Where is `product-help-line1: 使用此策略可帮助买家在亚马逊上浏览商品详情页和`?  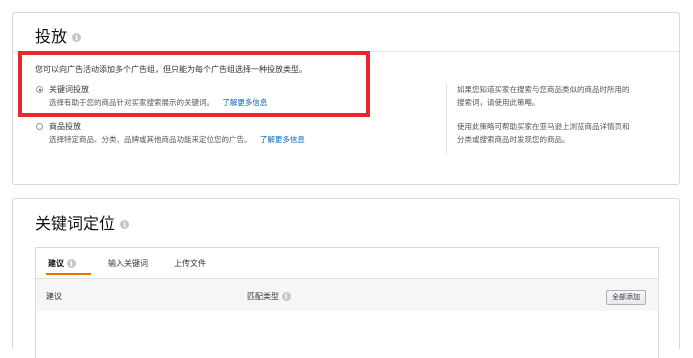
product-help-line1: 使用此策略可帮助买家在亚马逊上浏览商品详情页和 is located at coordinates (543, 126).